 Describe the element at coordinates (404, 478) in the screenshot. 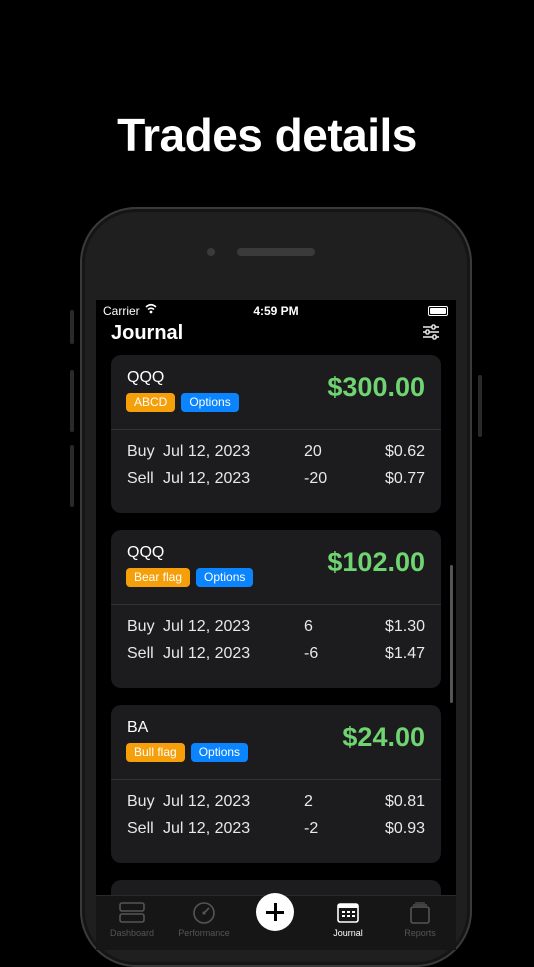

I see `leg-price: $0.77` at that location.